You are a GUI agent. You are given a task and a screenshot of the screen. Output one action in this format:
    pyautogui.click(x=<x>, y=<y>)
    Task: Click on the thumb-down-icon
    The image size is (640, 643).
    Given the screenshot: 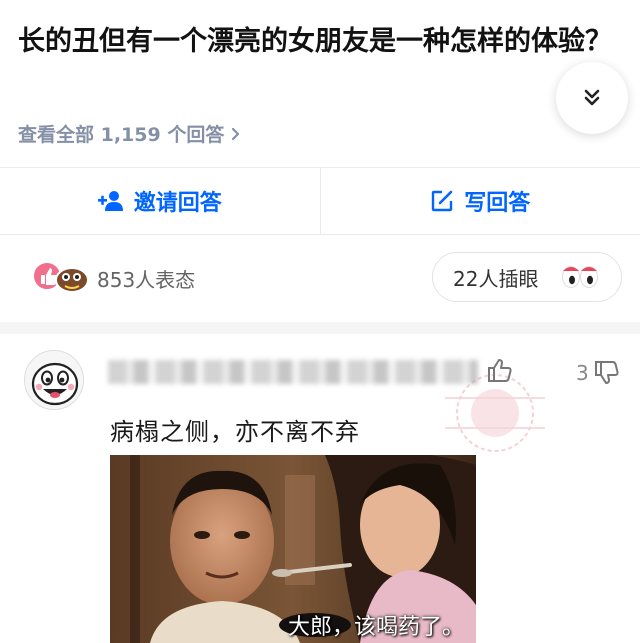 What is the action you would take?
    pyautogui.click(x=606, y=373)
    